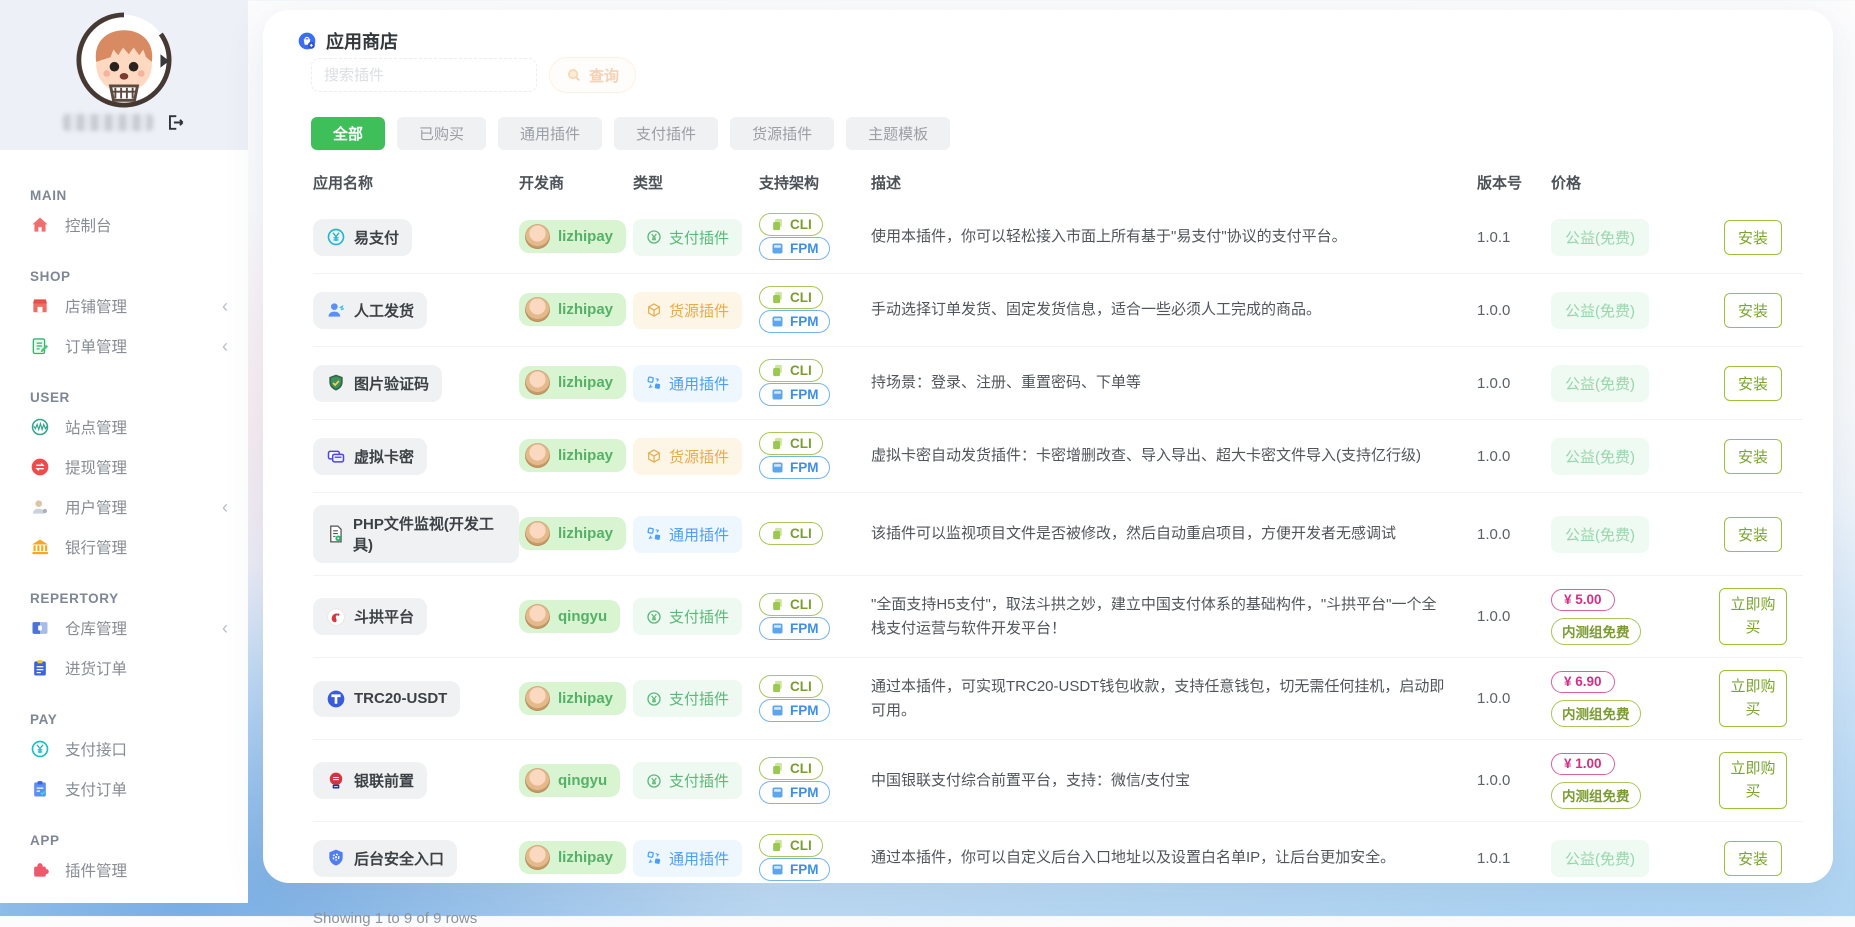 This screenshot has height=927, width=1855. I want to click on app-name-badge: 斗拱平台, so click(370, 616).